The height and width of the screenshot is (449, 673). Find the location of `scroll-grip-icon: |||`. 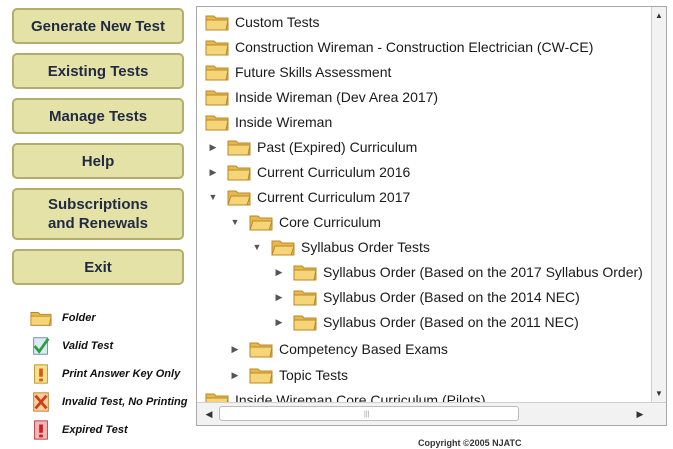

scroll-grip-icon: ||| is located at coordinates (367, 414).